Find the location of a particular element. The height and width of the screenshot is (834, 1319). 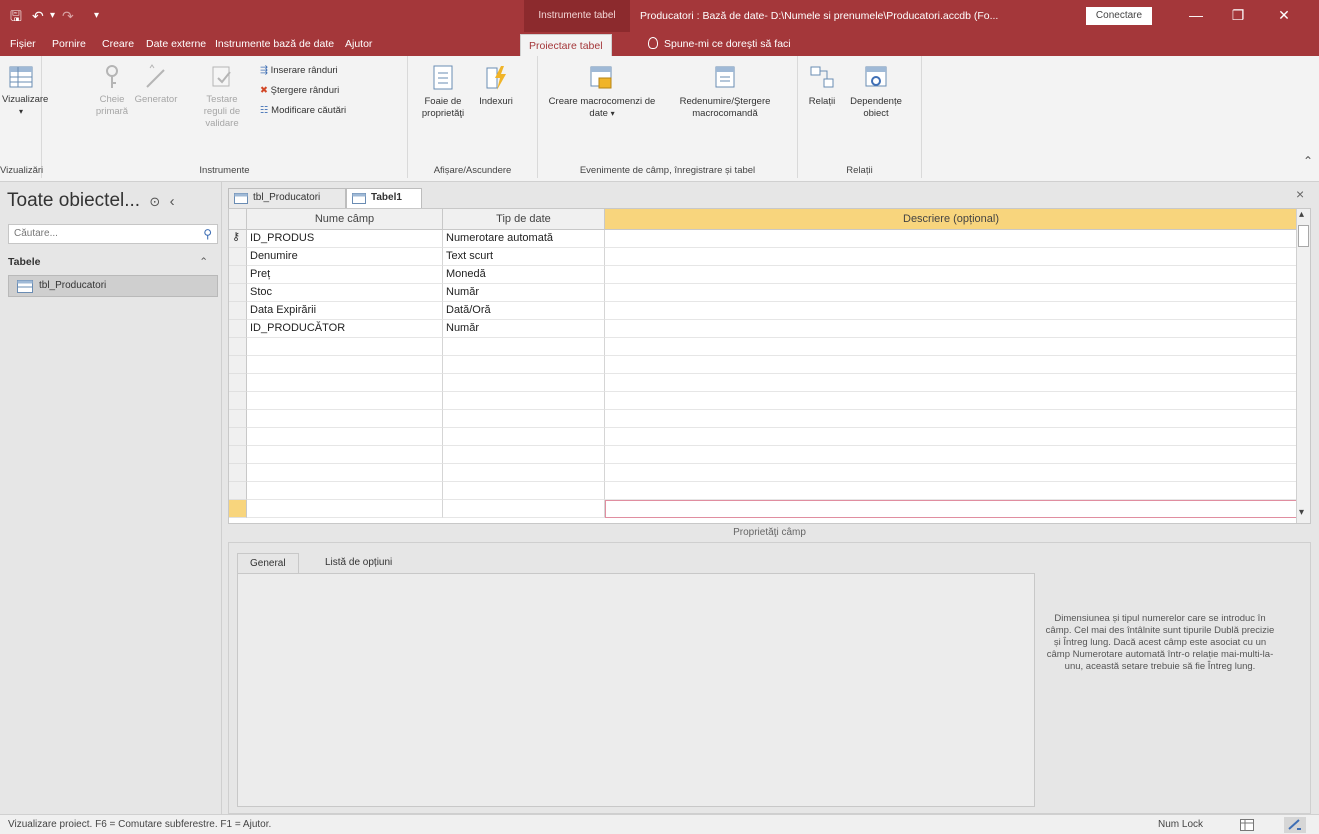

create-data-macros-button: Creare macrocomenzi de date ▾ is located at coordinates (602, 92).